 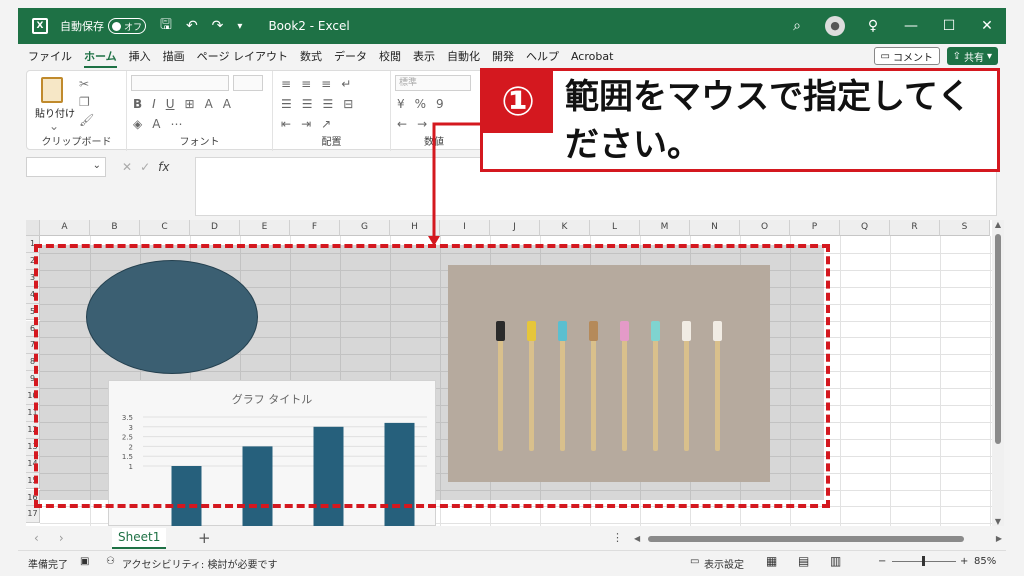 I want to click on tab-acrobat: Acrobat, so click(x=592, y=56).